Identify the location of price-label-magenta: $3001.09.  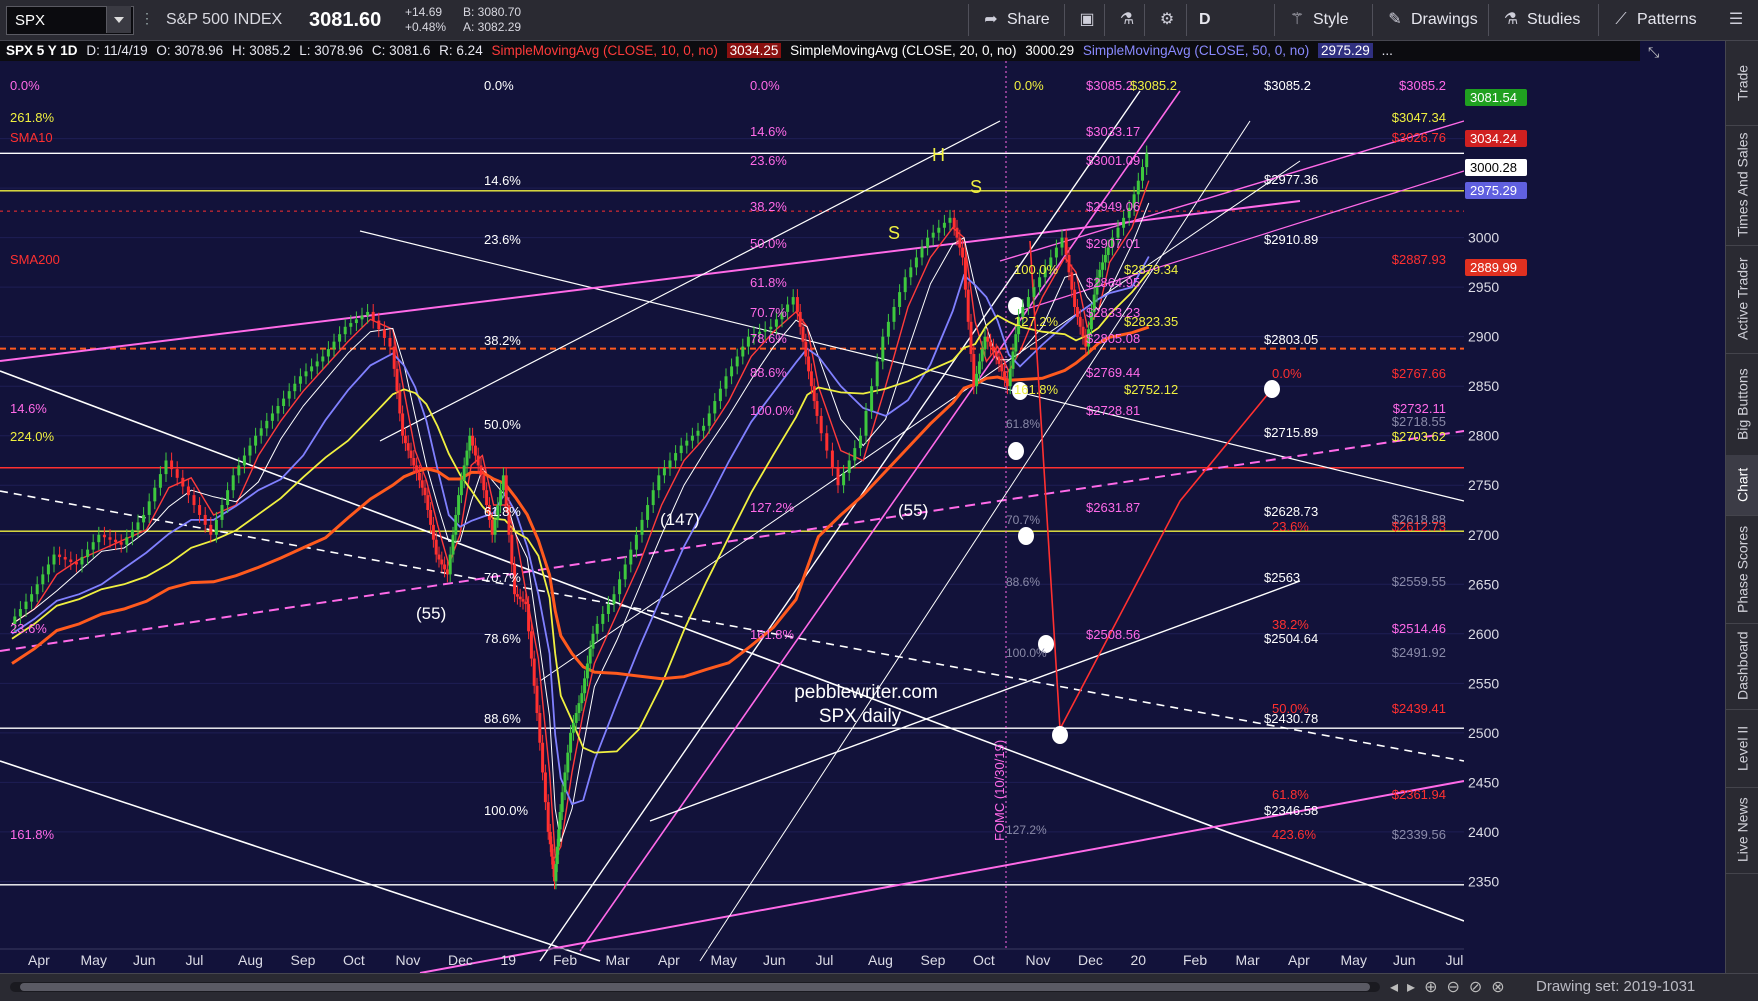
(1113, 160).